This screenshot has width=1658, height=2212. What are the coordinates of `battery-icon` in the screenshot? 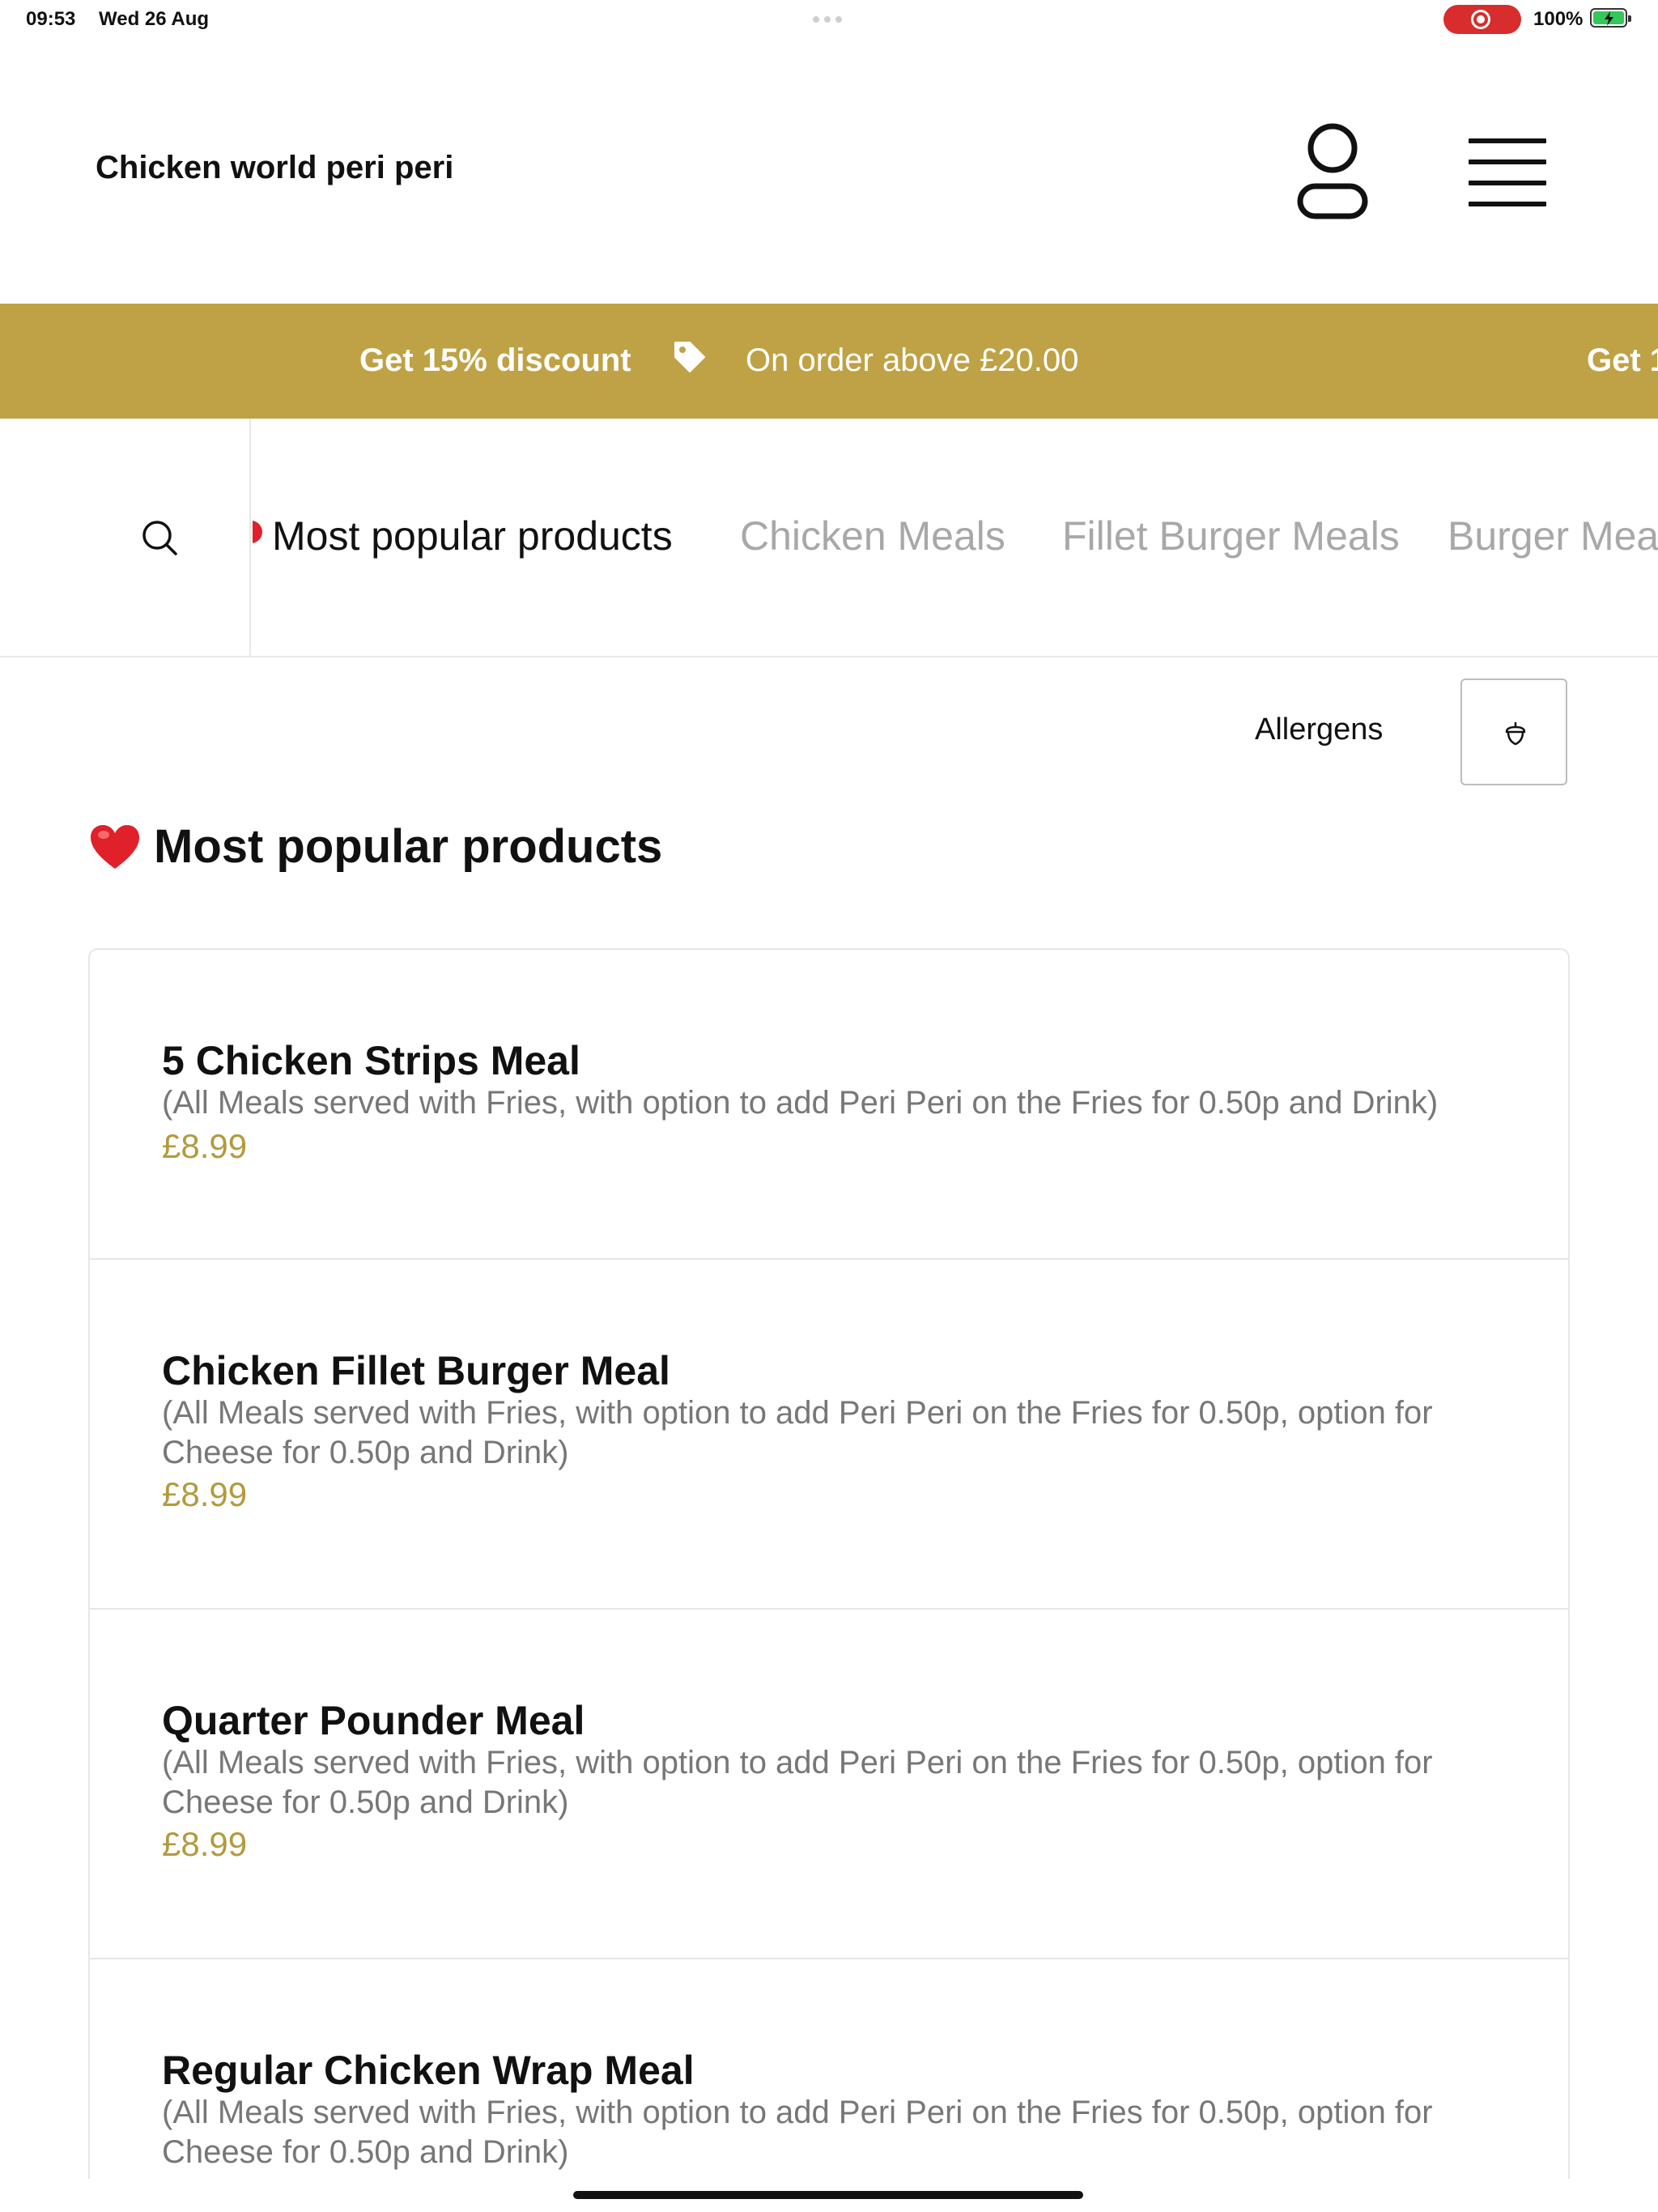 It's located at (1610, 18).